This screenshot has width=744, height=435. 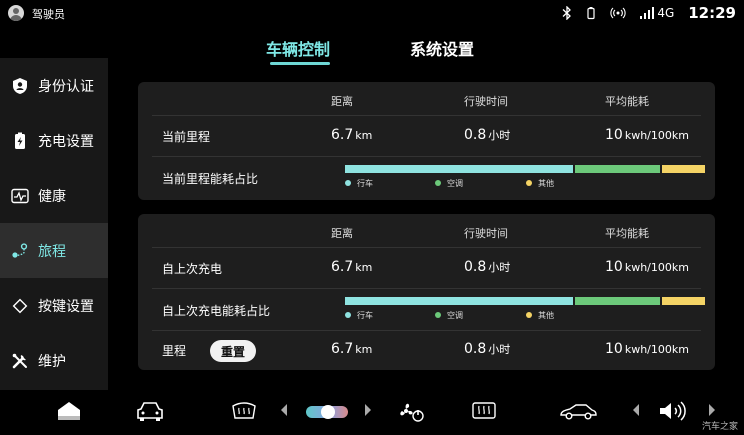 What do you see at coordinates (216, 311) in the screenshot?
I see `row-label: 自上次充电能耗占比` at bounding box center [216, 311].